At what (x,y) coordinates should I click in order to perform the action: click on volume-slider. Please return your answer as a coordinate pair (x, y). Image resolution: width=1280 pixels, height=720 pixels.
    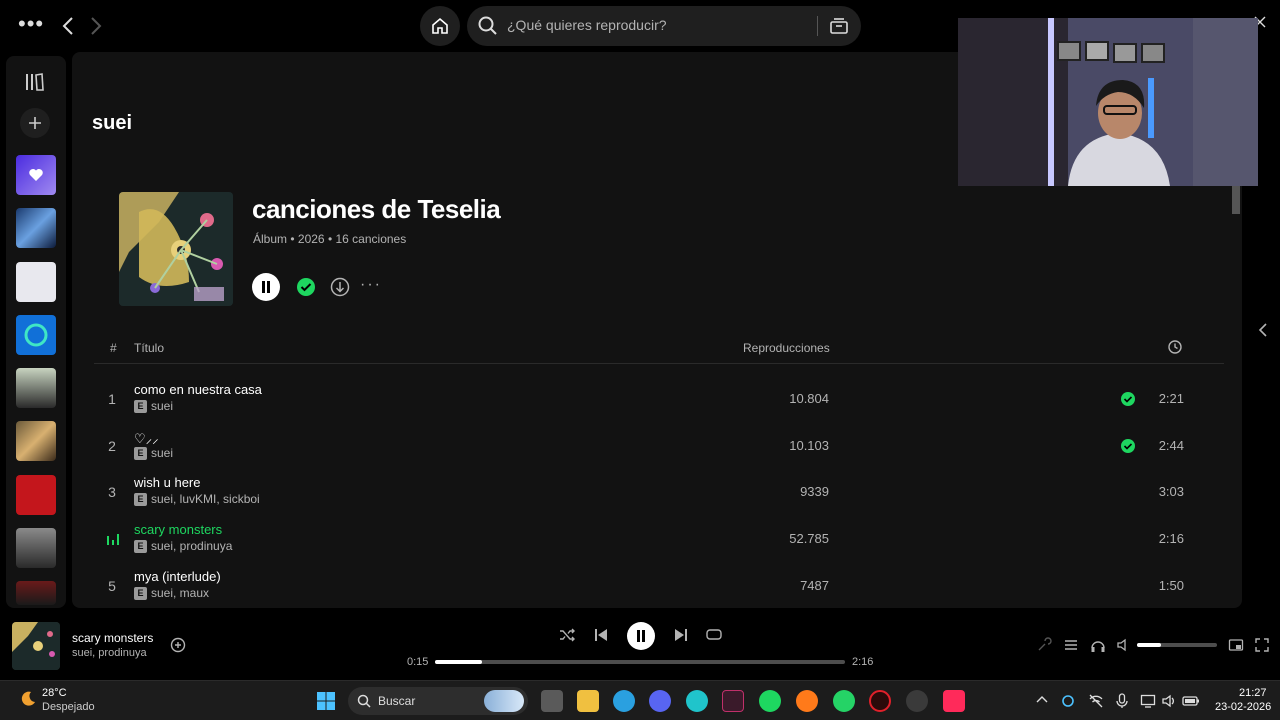
    Looking at the image, I should click on (1177, 645).